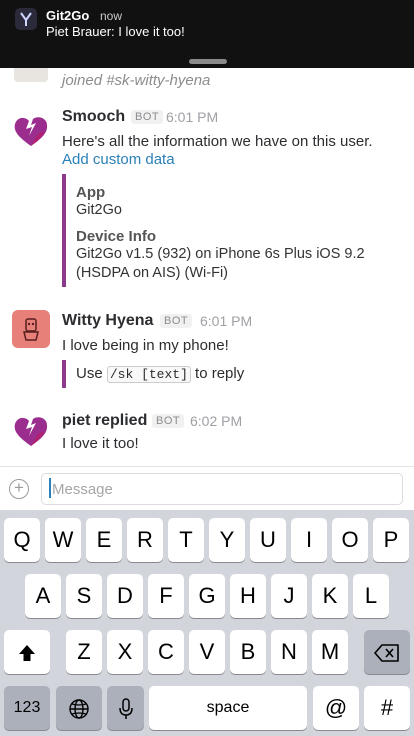 This screenshot has height=736, width=414. Describe the element at coordinates (27, 708) in the screenshot. I see `numbers-key: 123` at that location.